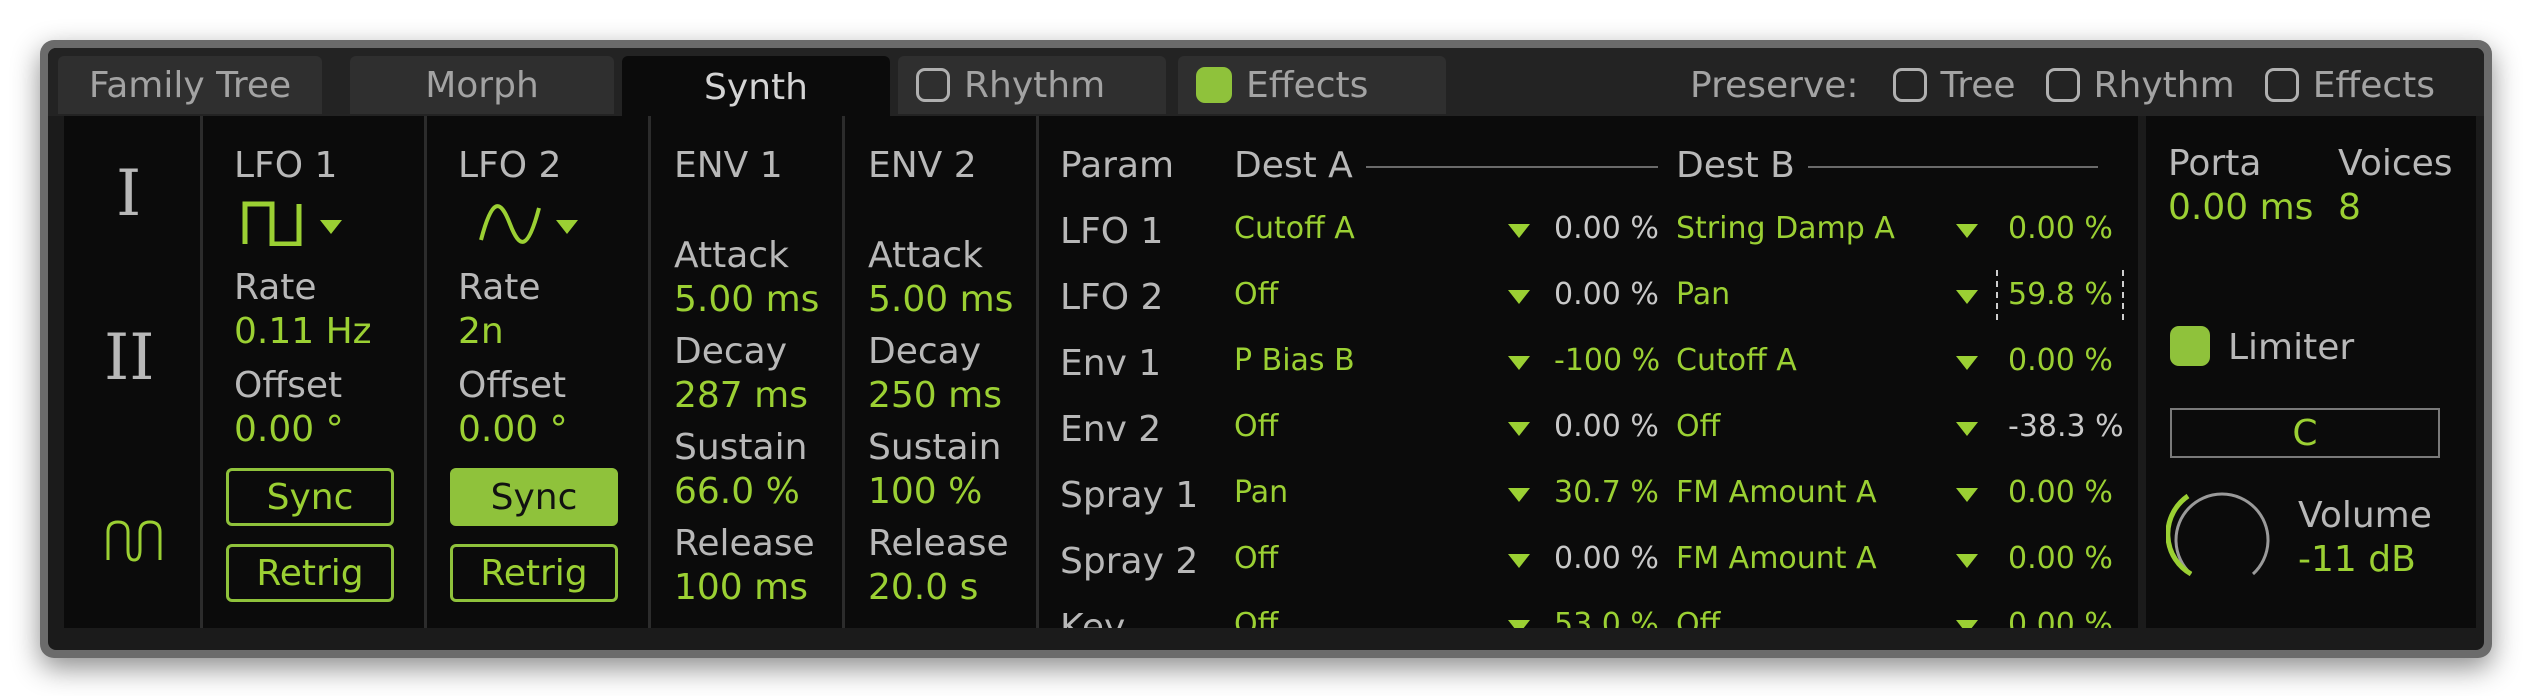  What do you see at coordinates (2066, 427) in the screenshot?
I see `matrix-dest-b-amount: -38.3 %` at bounding box center [2066, 427].